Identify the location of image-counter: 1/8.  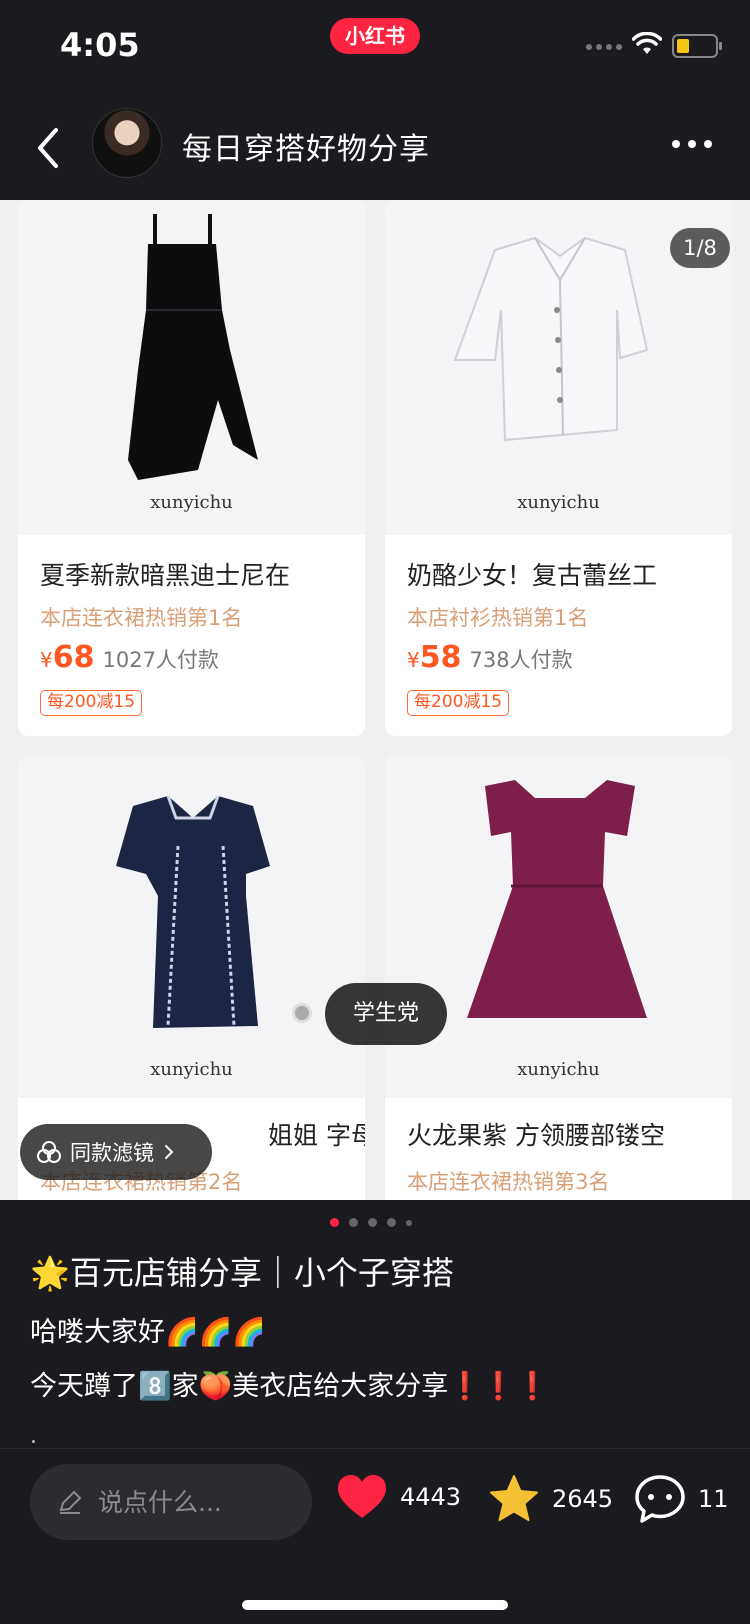
(700, 248).